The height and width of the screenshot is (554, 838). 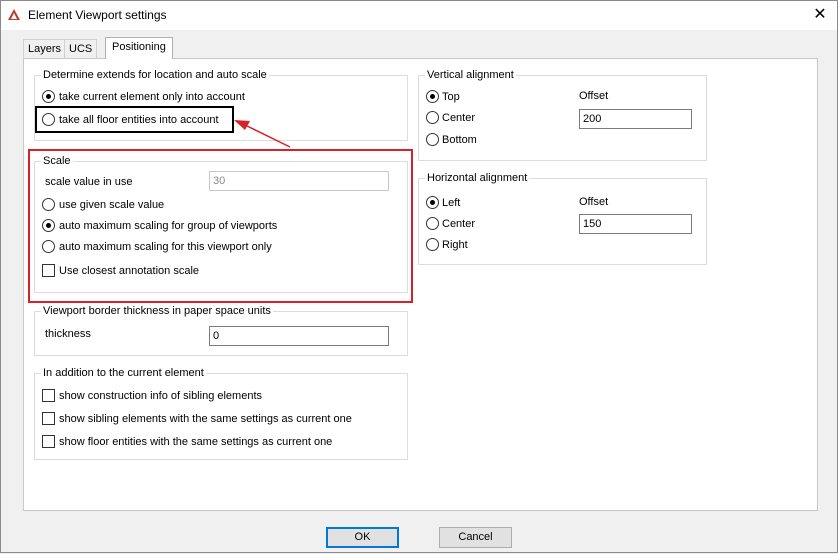 I want to click on option-label: Left, so click(x=451, y=203).